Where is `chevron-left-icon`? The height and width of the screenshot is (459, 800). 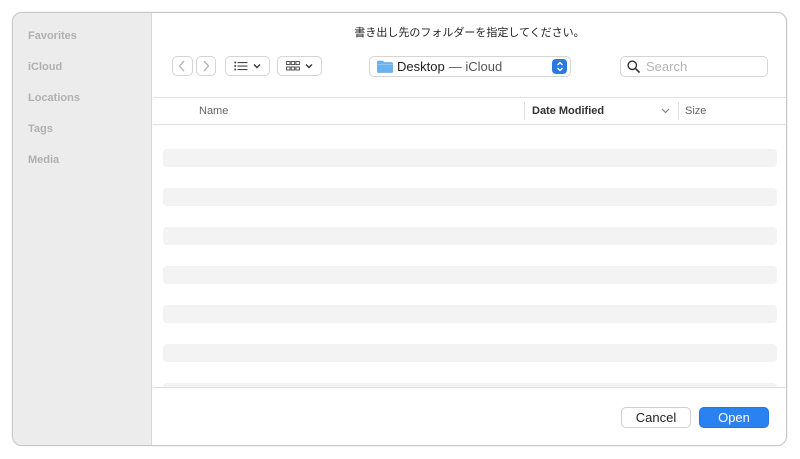 chevron-left-icon is located at coordinates (181, 66).